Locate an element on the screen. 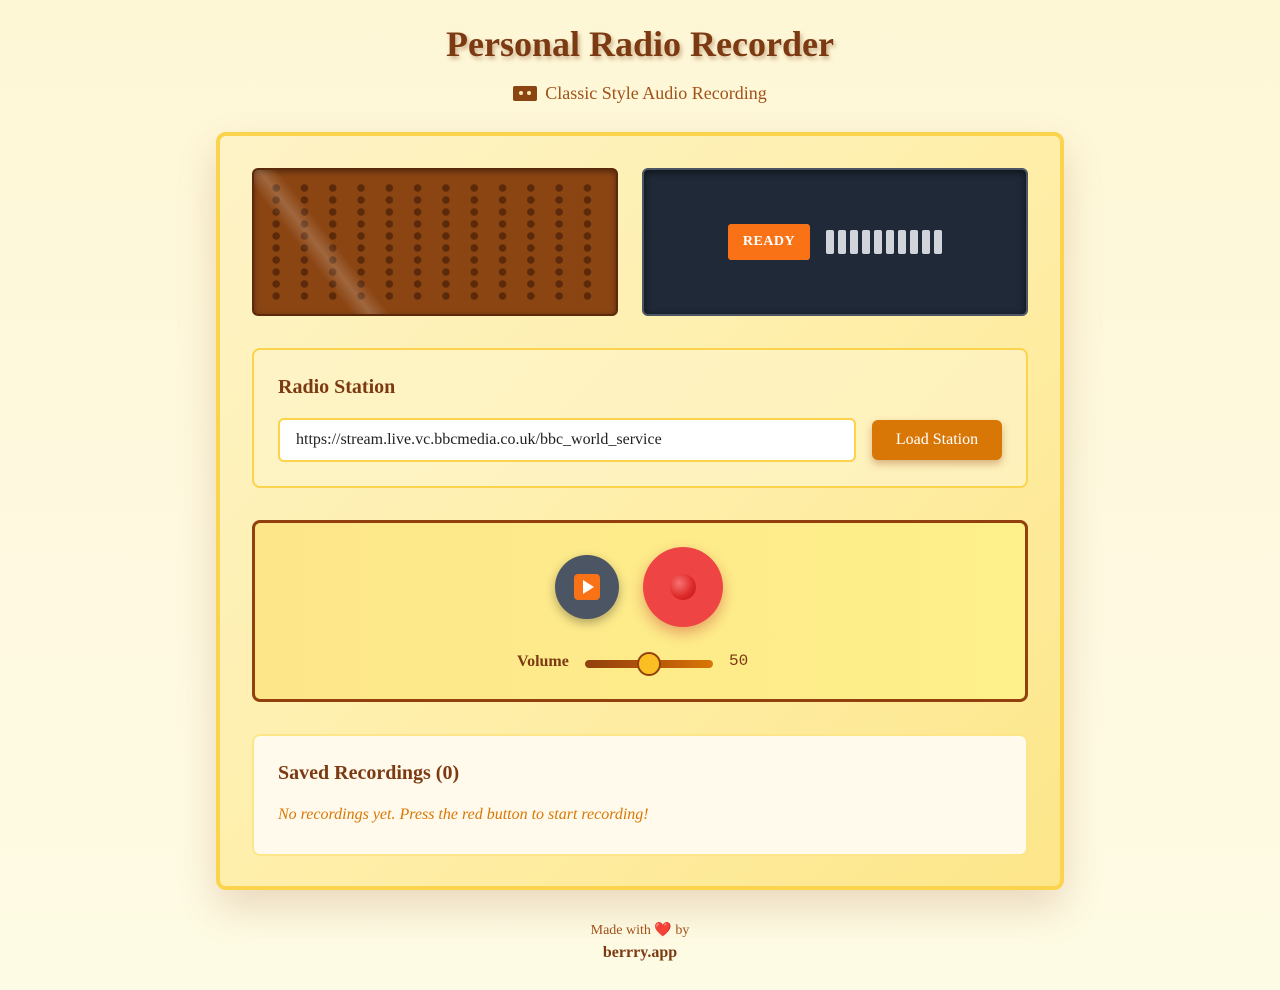 This screenshot has width=1280, height=990. station-panel: Radio Station Load Station is located at coordinates (640, 418).